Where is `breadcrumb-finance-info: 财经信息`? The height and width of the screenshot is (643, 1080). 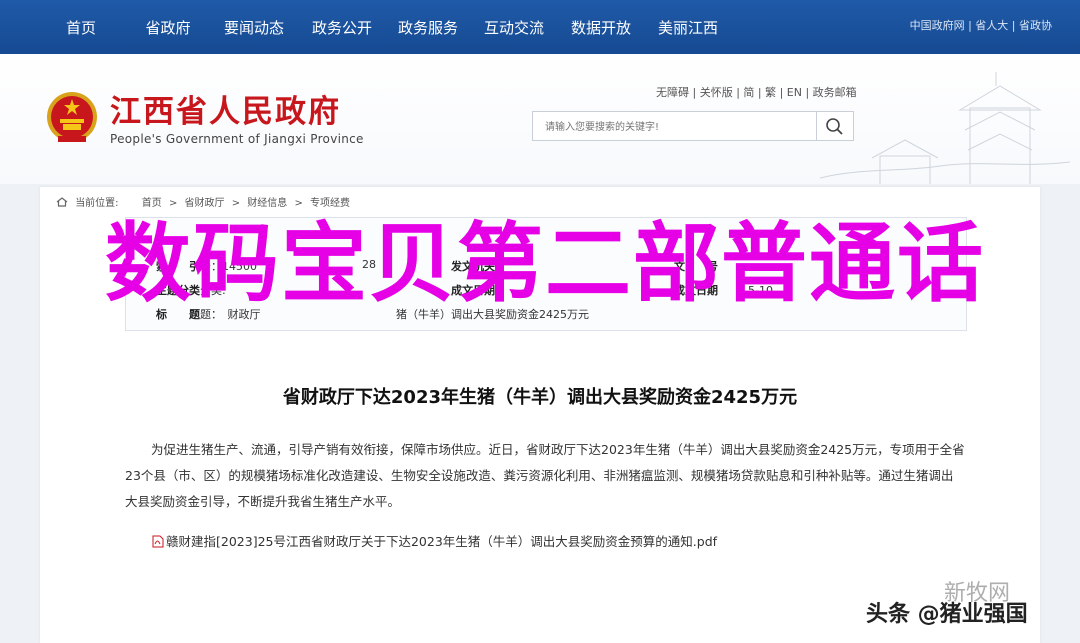
breadcrumb-finance-info: 财经信息 is located at coordinates (267, 203).